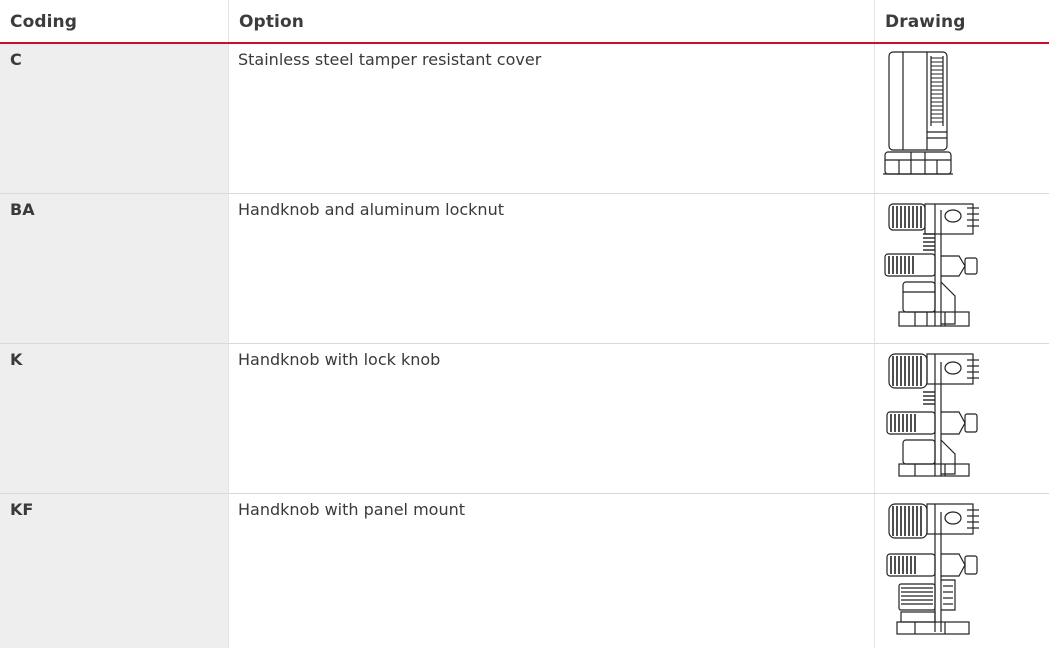 The height and width of the screenshot is (648, 1049). I want to click on header-coding: Coding, so click(44, 22).